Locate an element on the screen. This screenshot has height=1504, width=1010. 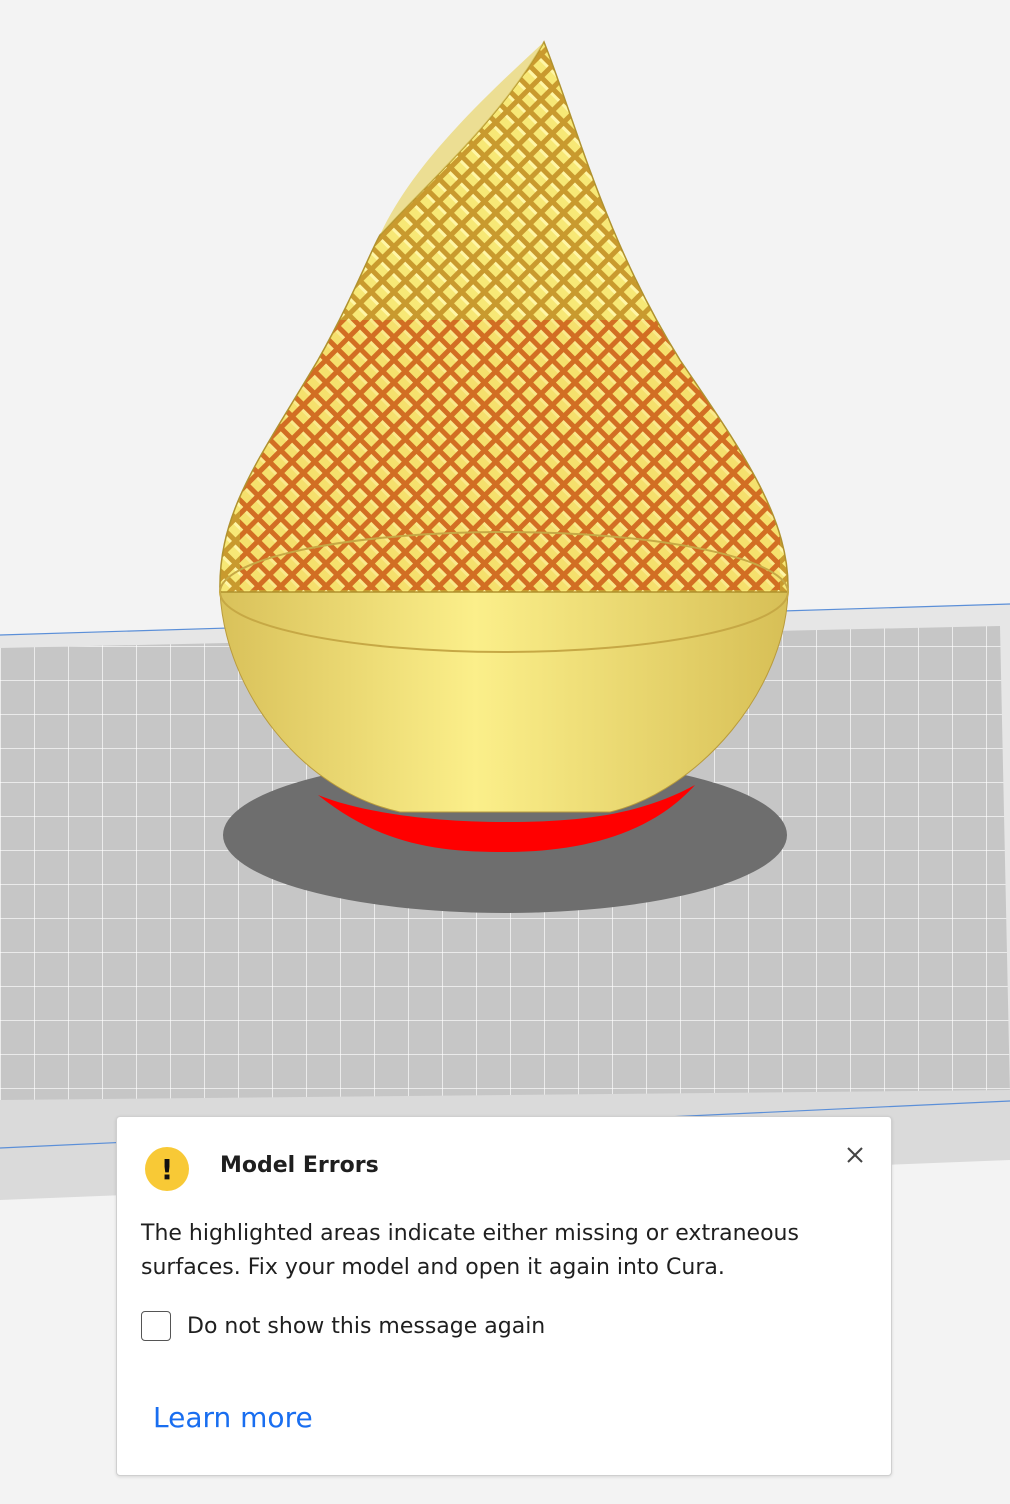
close-icon is located at coordinates (855, 1155).